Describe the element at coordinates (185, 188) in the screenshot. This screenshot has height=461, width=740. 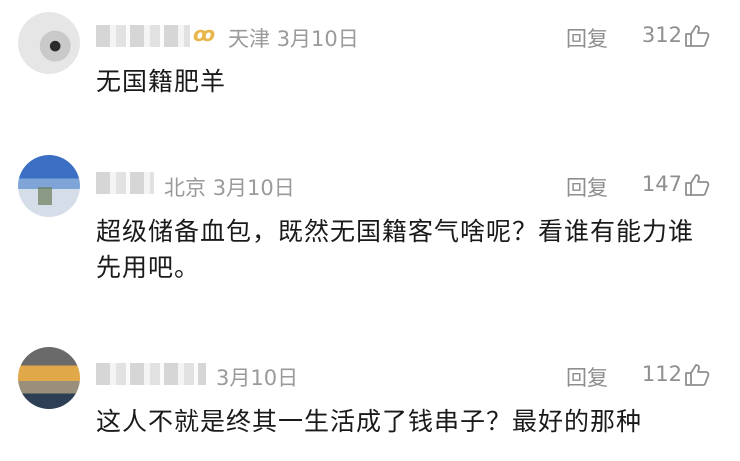
I see `location: 北京` at that location.